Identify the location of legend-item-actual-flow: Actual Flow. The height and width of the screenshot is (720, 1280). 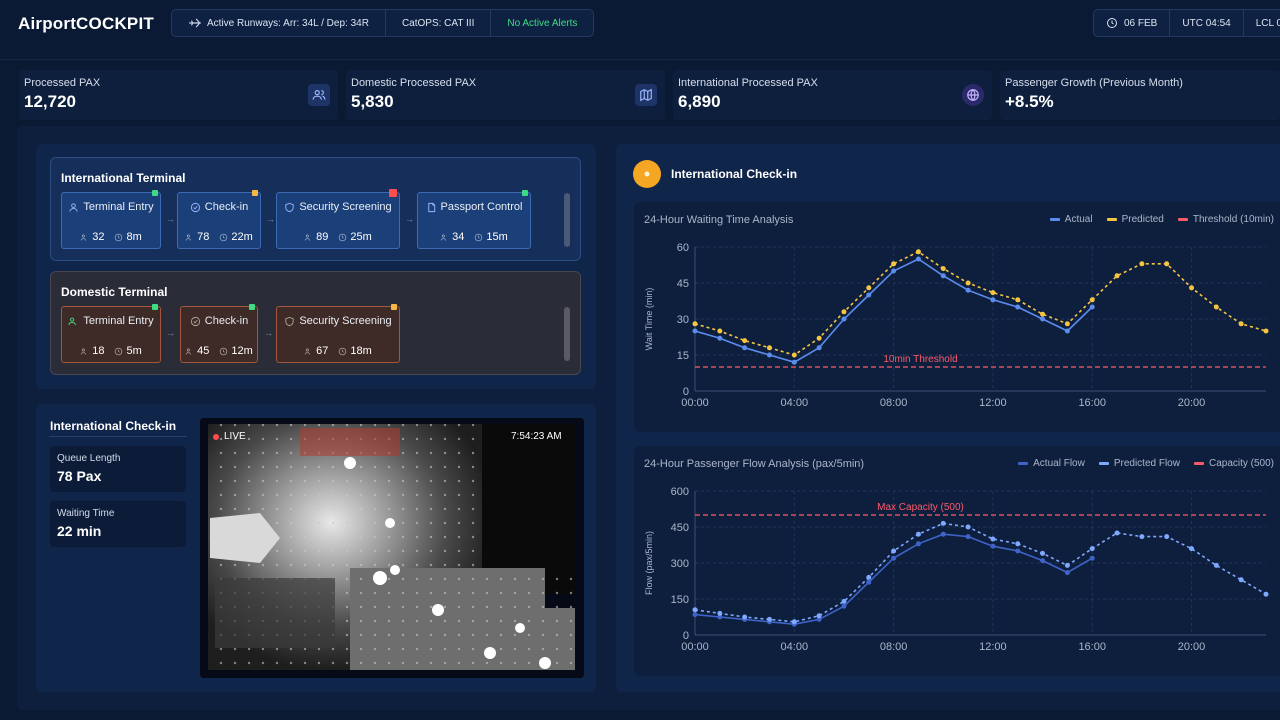
(1051, 463).